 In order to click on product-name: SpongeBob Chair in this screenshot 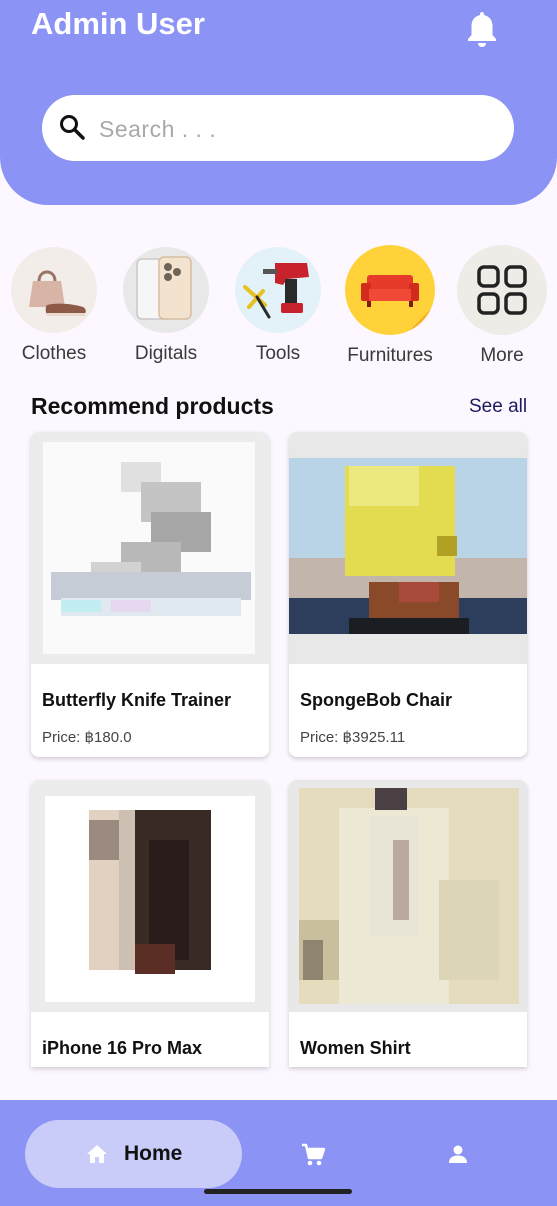, I will do `click(376, 700)`.